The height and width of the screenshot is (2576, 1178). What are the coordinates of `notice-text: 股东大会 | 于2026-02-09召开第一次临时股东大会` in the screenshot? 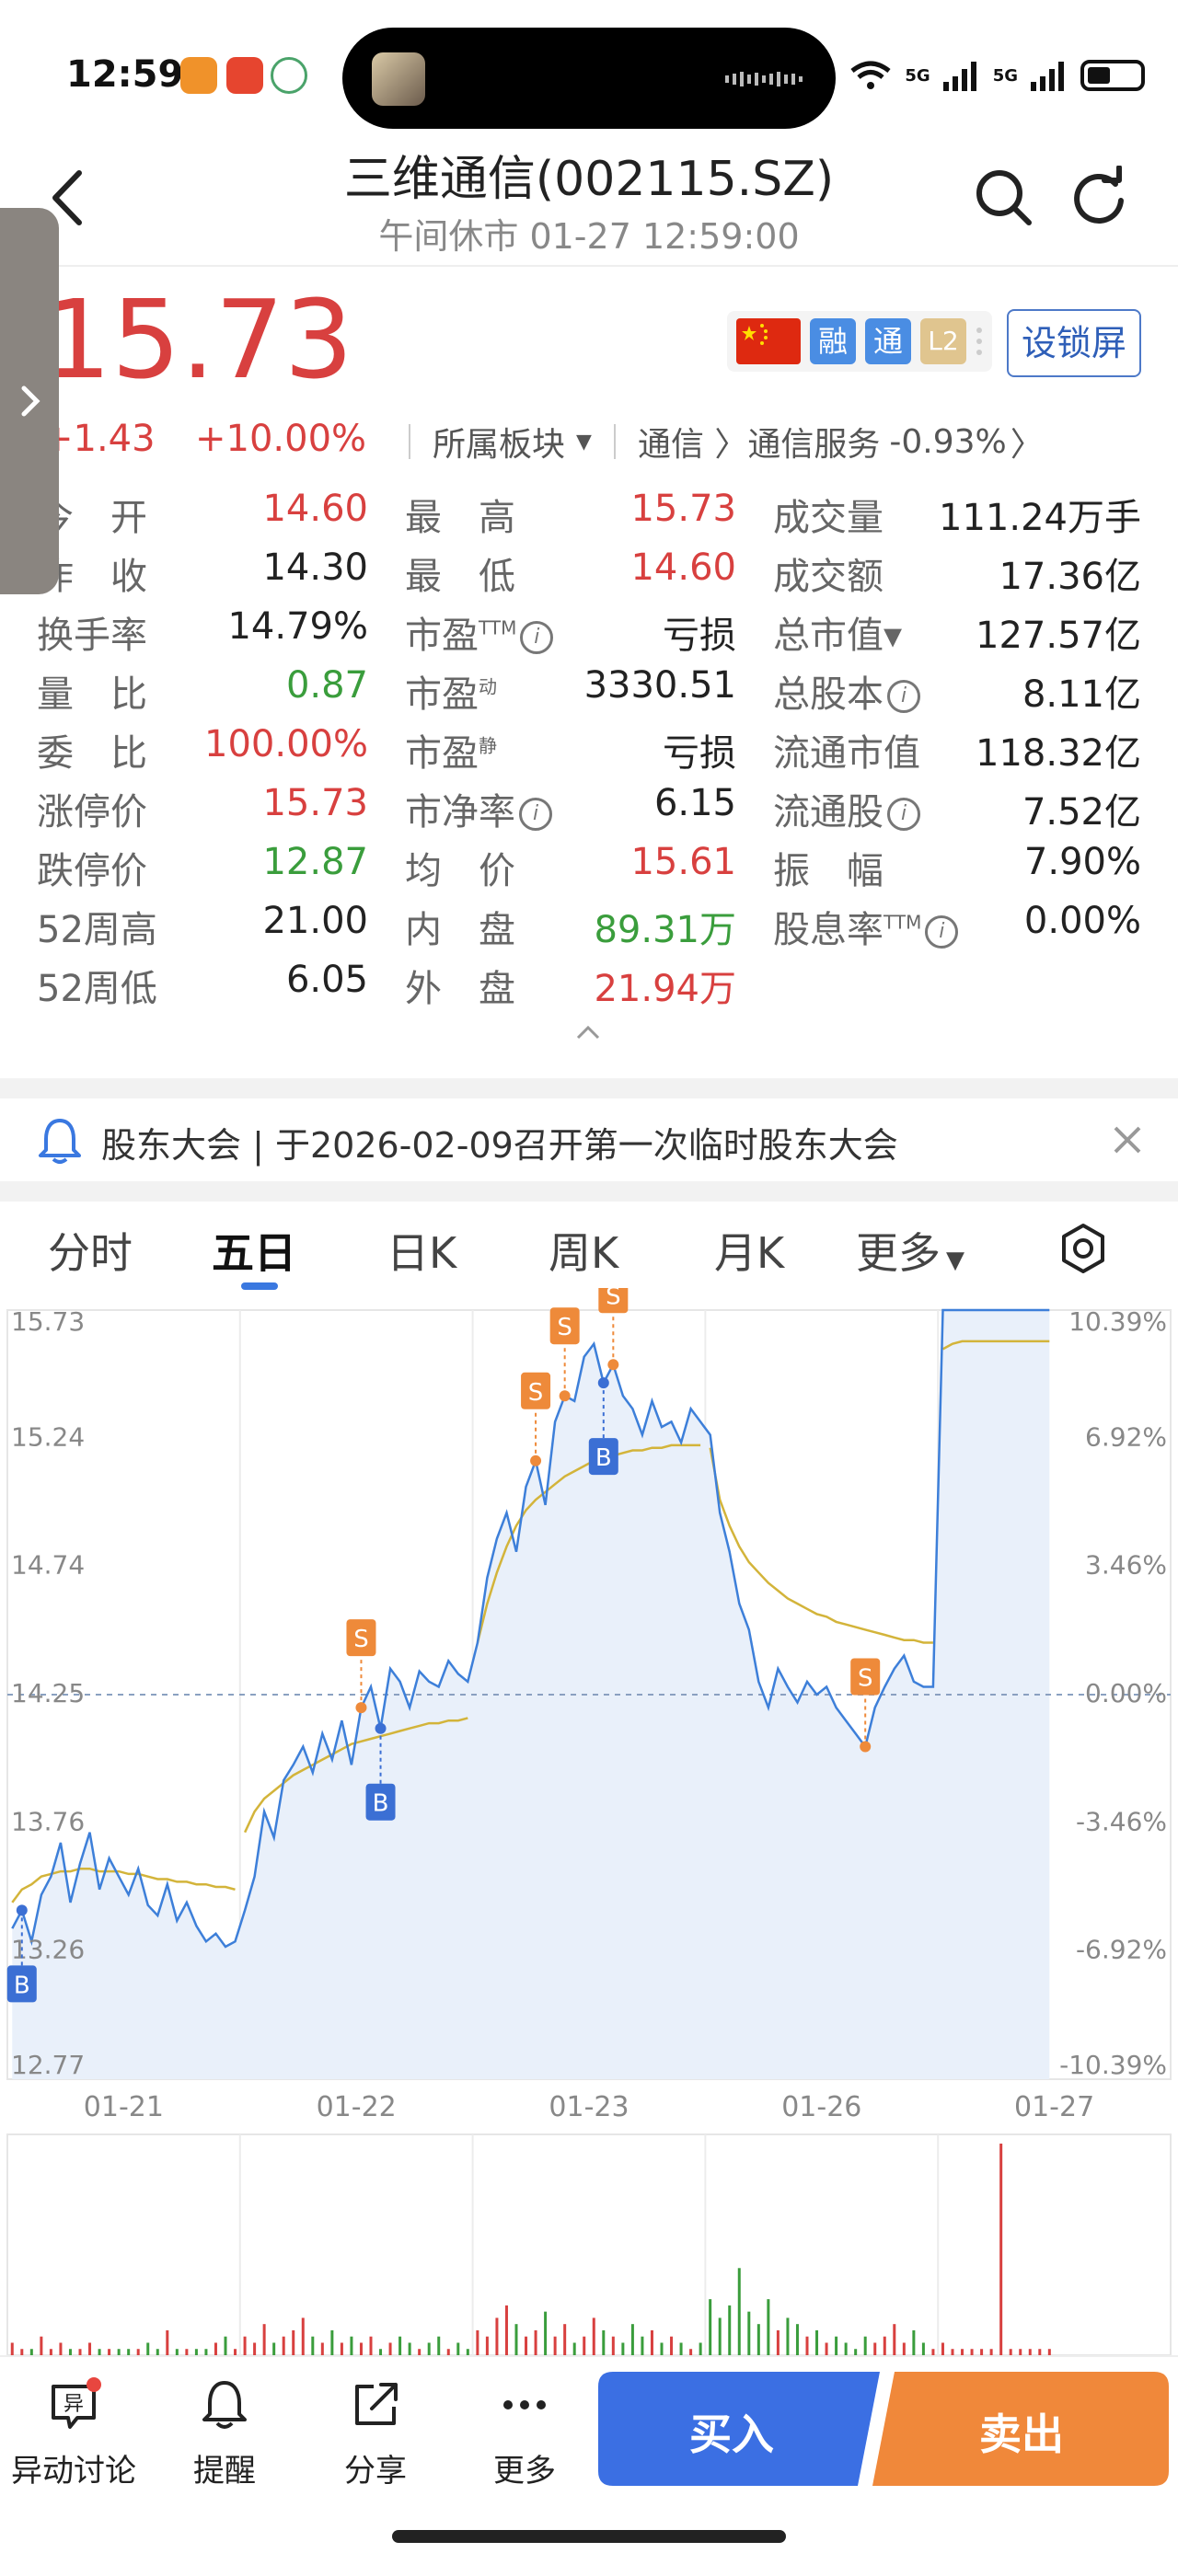 It's located at (499, 1145).